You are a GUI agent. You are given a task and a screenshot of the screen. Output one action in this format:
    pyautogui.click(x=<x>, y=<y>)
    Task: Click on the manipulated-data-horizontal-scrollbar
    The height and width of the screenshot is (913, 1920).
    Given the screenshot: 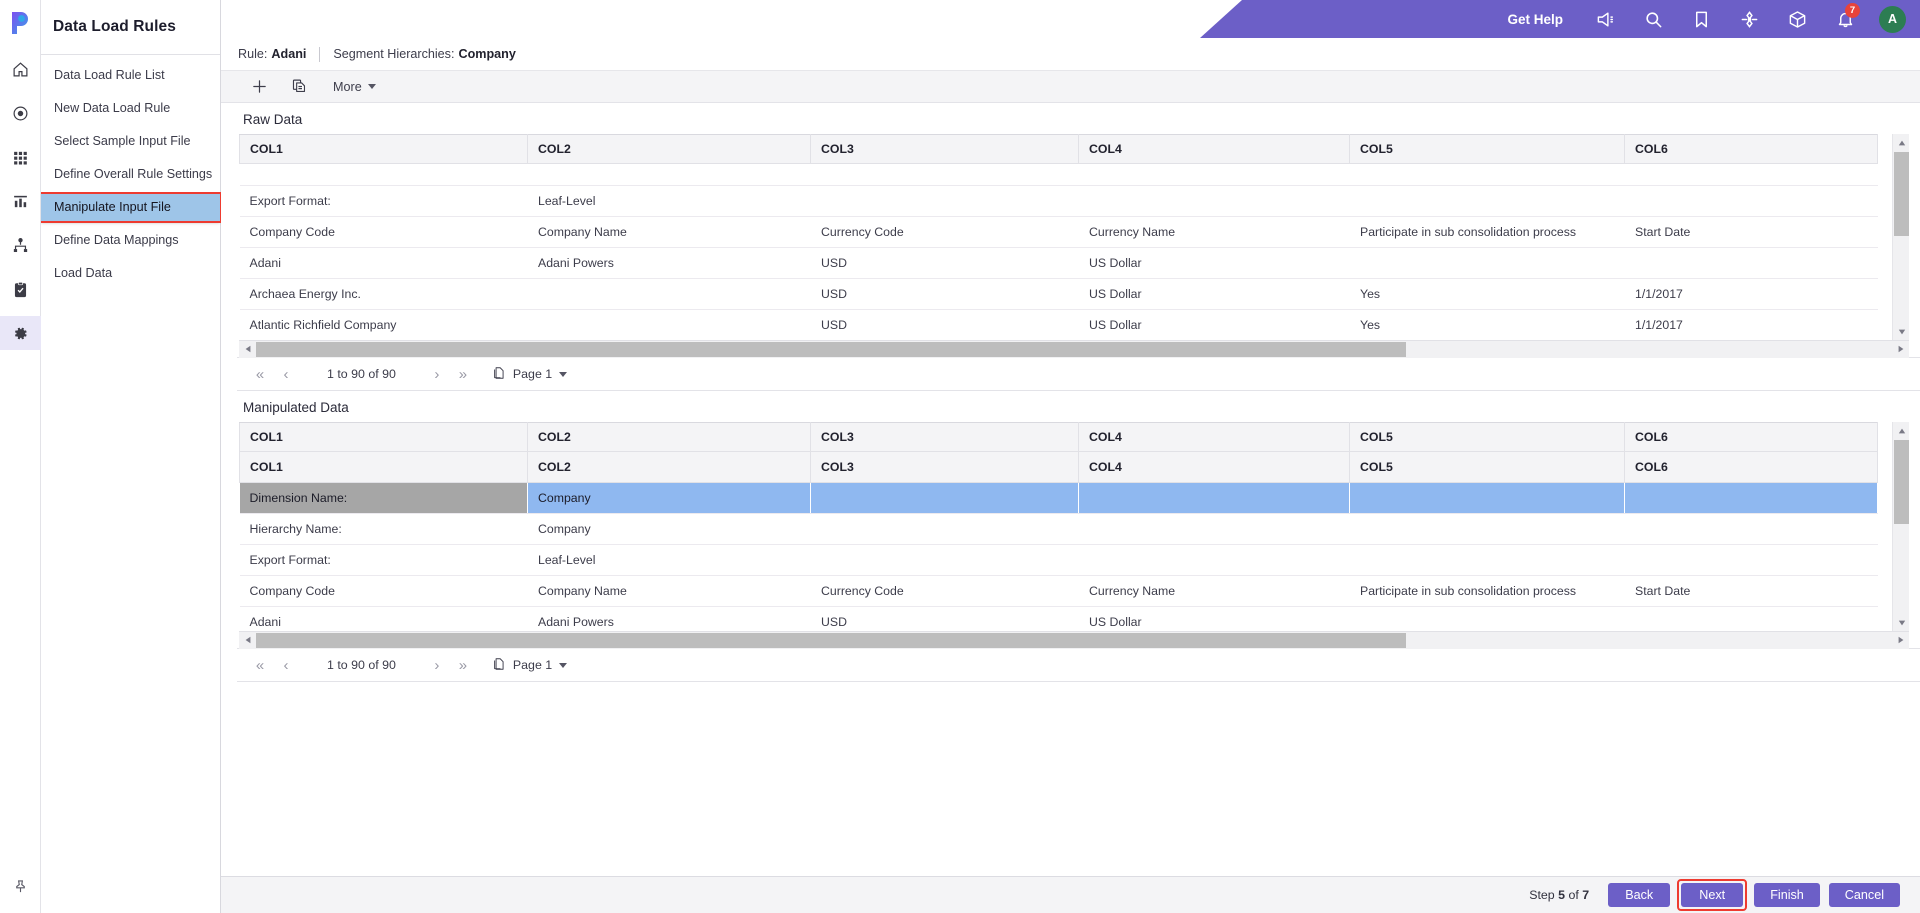 What is the action you would take?
    pyautogui.click(x=1074, y=640)
    